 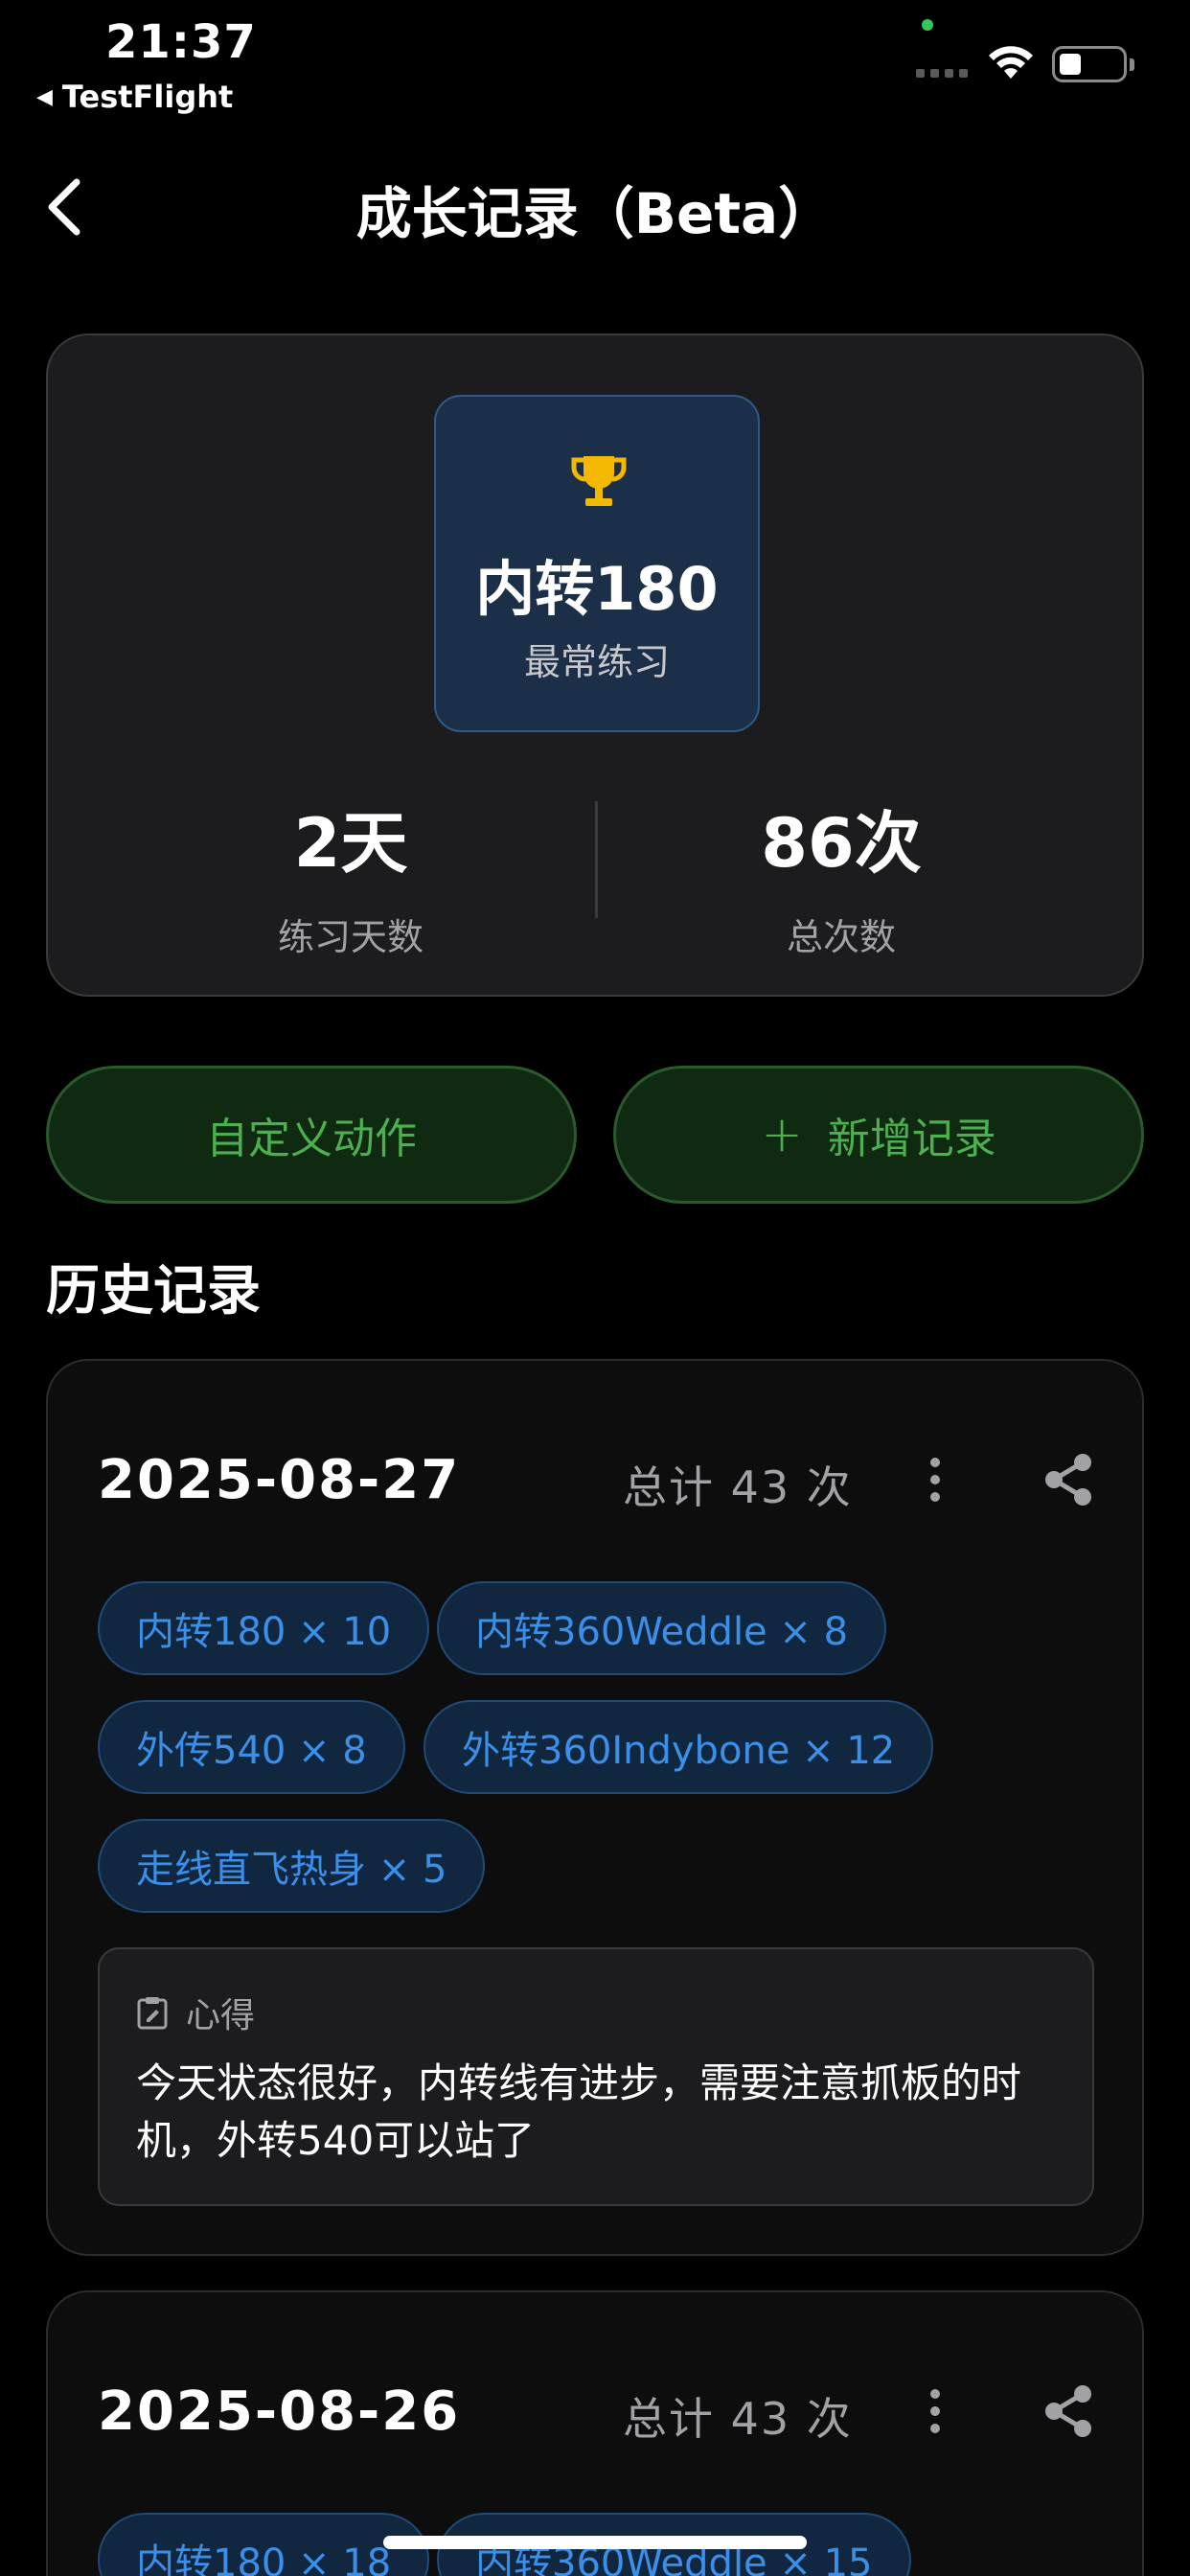 I want to click on back-app-label: TestFlight, so click(x=148, y=97).